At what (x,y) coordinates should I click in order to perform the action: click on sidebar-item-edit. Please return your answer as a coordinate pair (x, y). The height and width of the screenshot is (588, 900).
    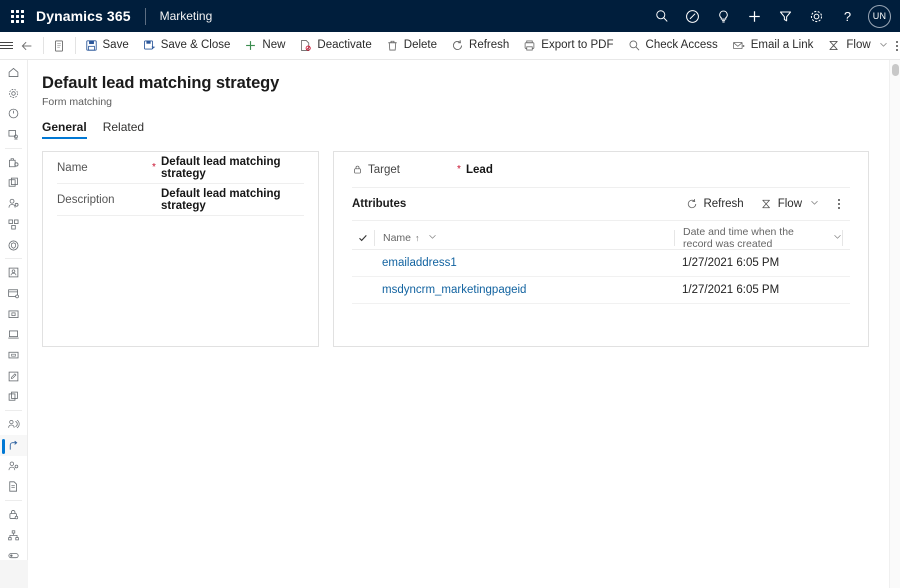
    Looking at the image, I should click on (13, 376).